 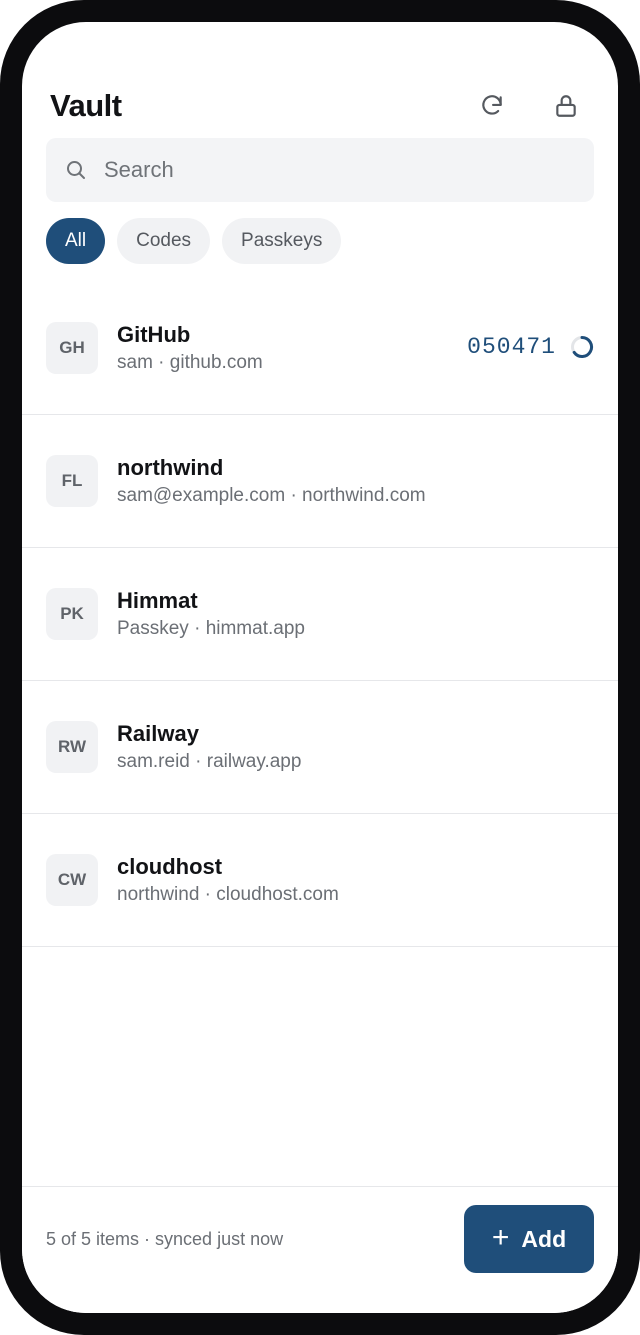 What do you see at coordinates (320, 348) in the screenshot?
I see `list-item-github: GH GitHub sam · github.com 050471` at bounding box center [320, 348].